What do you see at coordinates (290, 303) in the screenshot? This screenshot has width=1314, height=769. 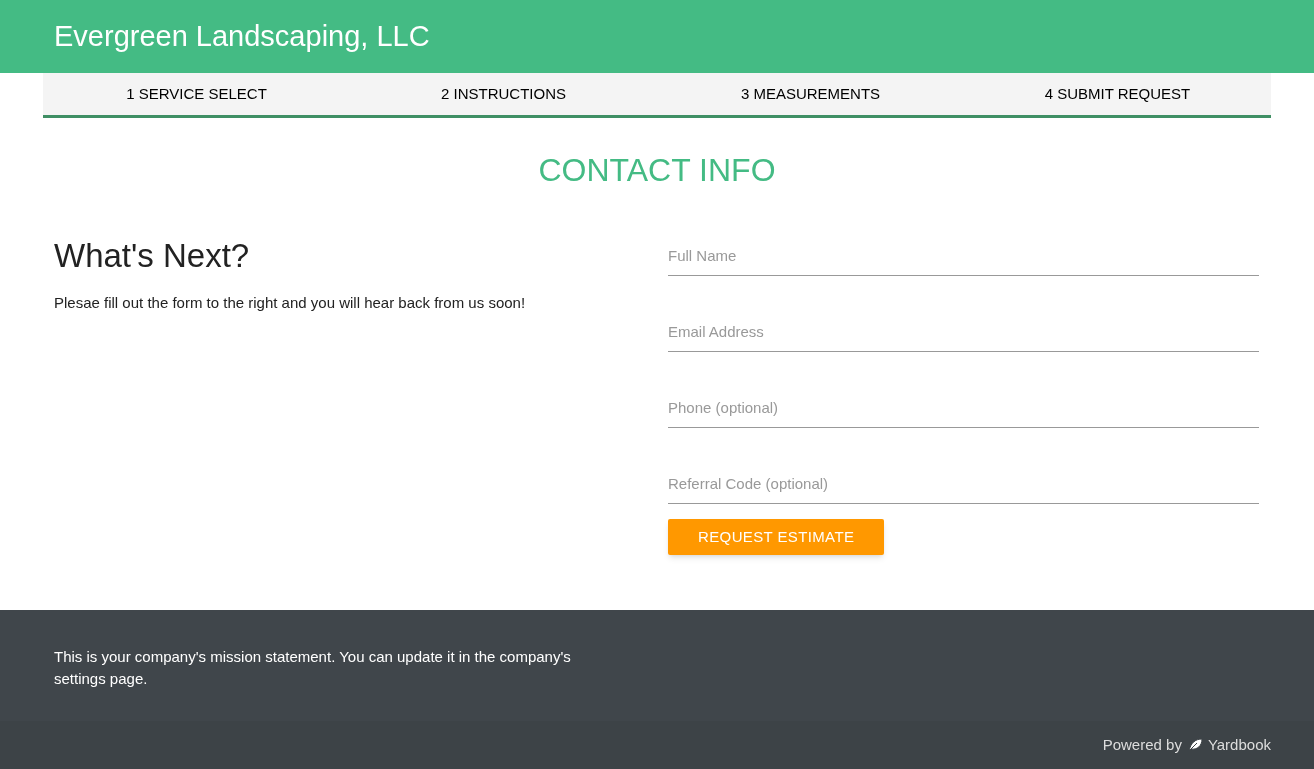 I see `intro-text: Plesae fill out the form to the right and you will hear back from us soon!` at bounding box center [290, 303].